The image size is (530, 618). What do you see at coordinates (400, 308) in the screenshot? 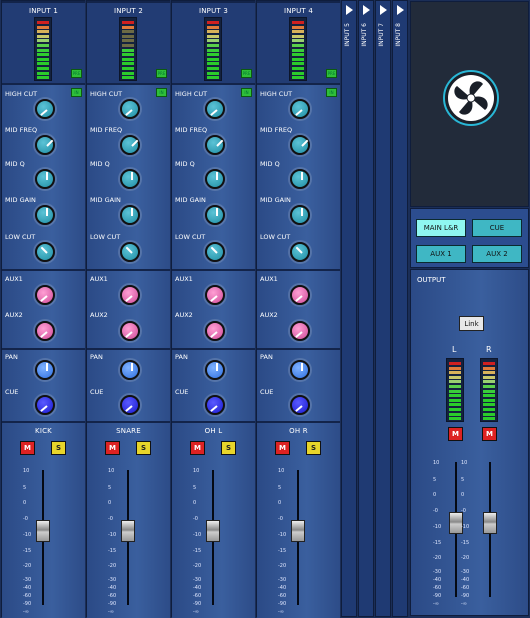
I see `collapsed-input-8: INPUT 8` at bounding box center [400, 308].